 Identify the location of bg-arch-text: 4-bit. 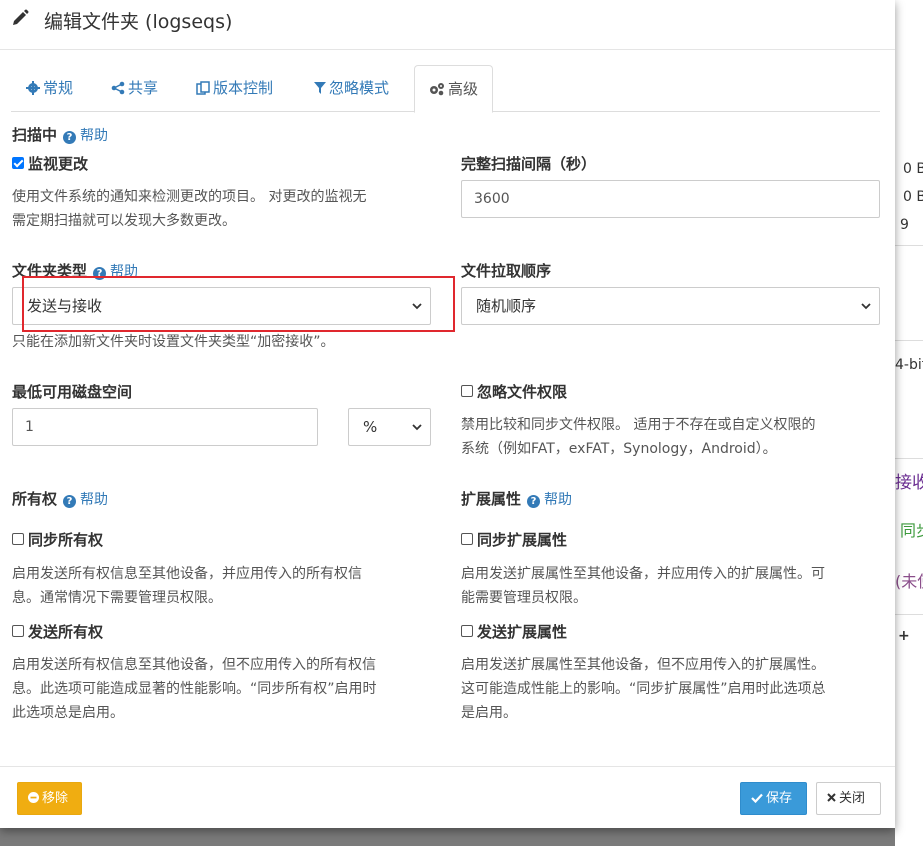
(909, 365).